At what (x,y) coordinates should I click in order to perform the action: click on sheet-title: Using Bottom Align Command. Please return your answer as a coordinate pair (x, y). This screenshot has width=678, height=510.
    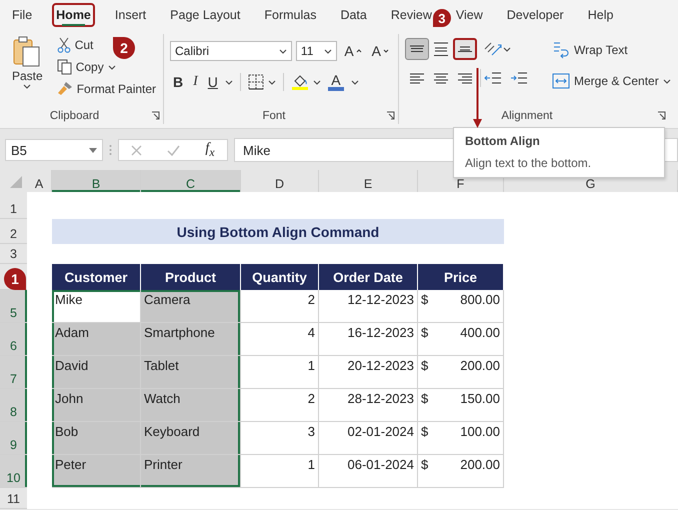
    Looking at the image, I should click on (278, 231).